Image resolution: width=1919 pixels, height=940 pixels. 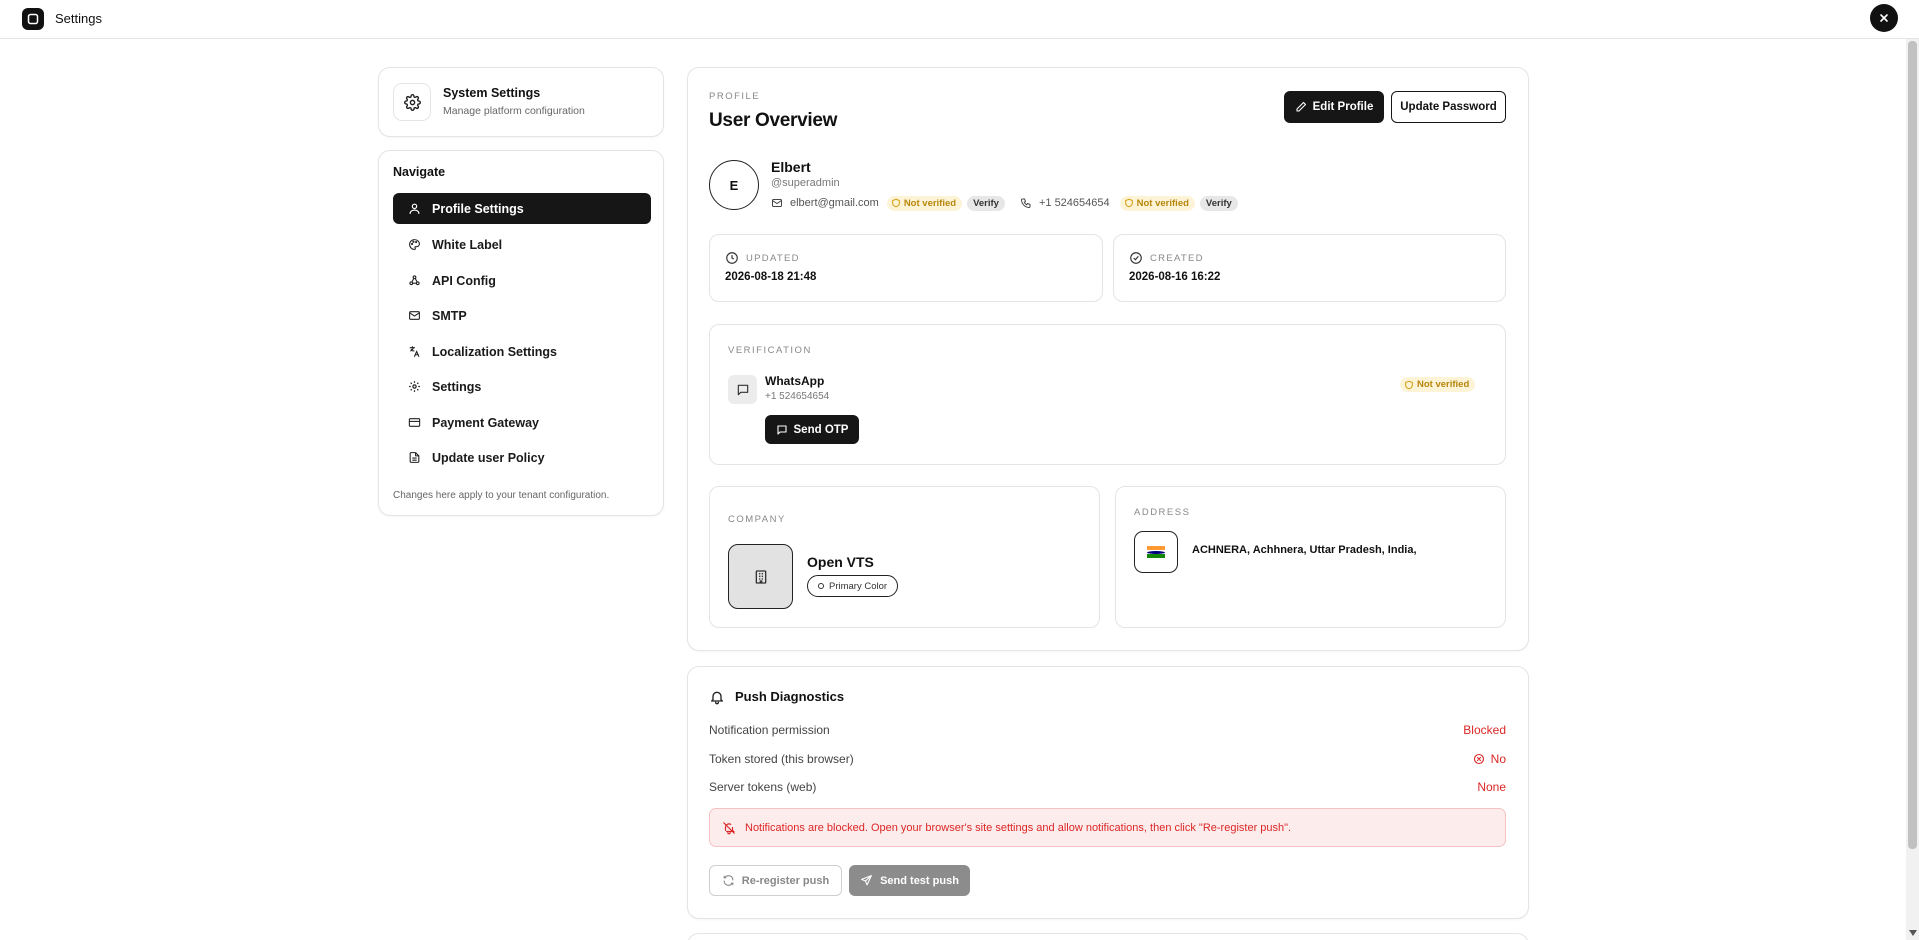 What do you see at coordinates (495, 351) in the screenshot?
I see `nav-item-label: Localization Settings` at bounding box center [495, 351].